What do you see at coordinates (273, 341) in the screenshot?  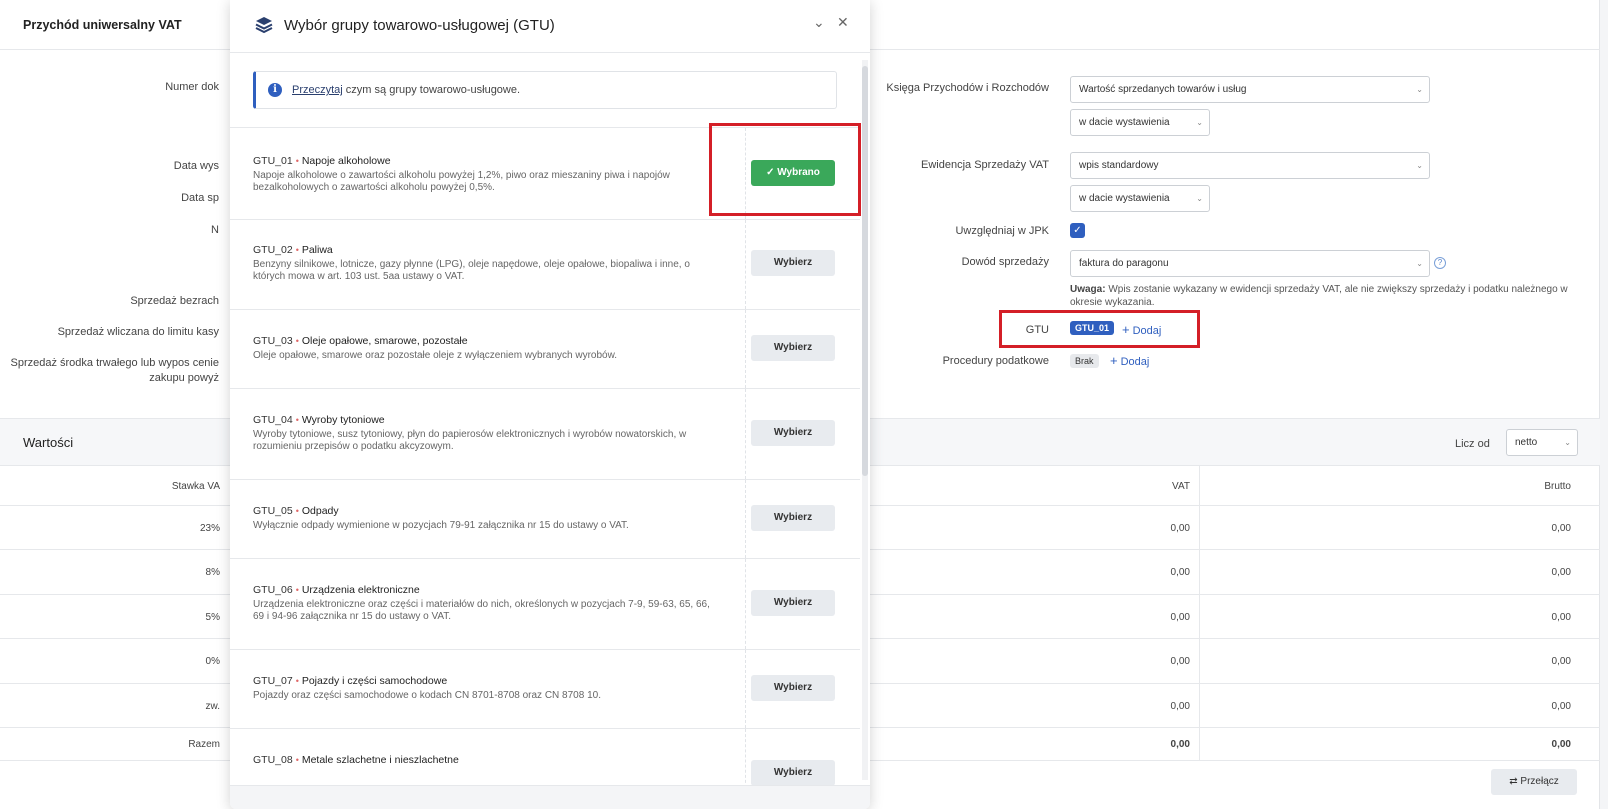 I see `gtu-code: GTU_03` at bounding box center [273, 341].